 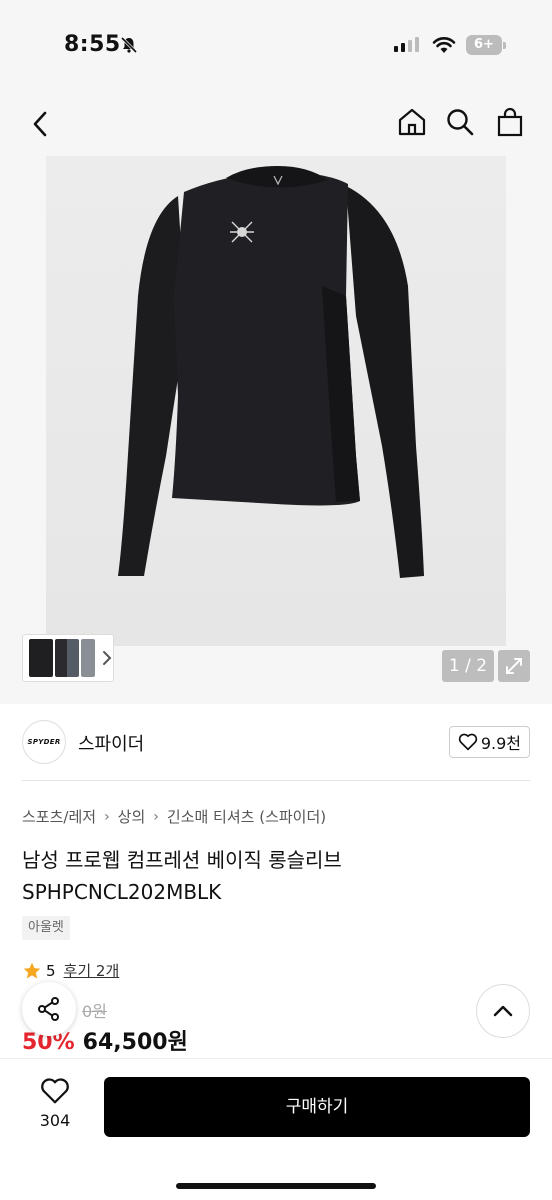 I want to click on wishlist-button: 304, so click(x=55, y=1103).